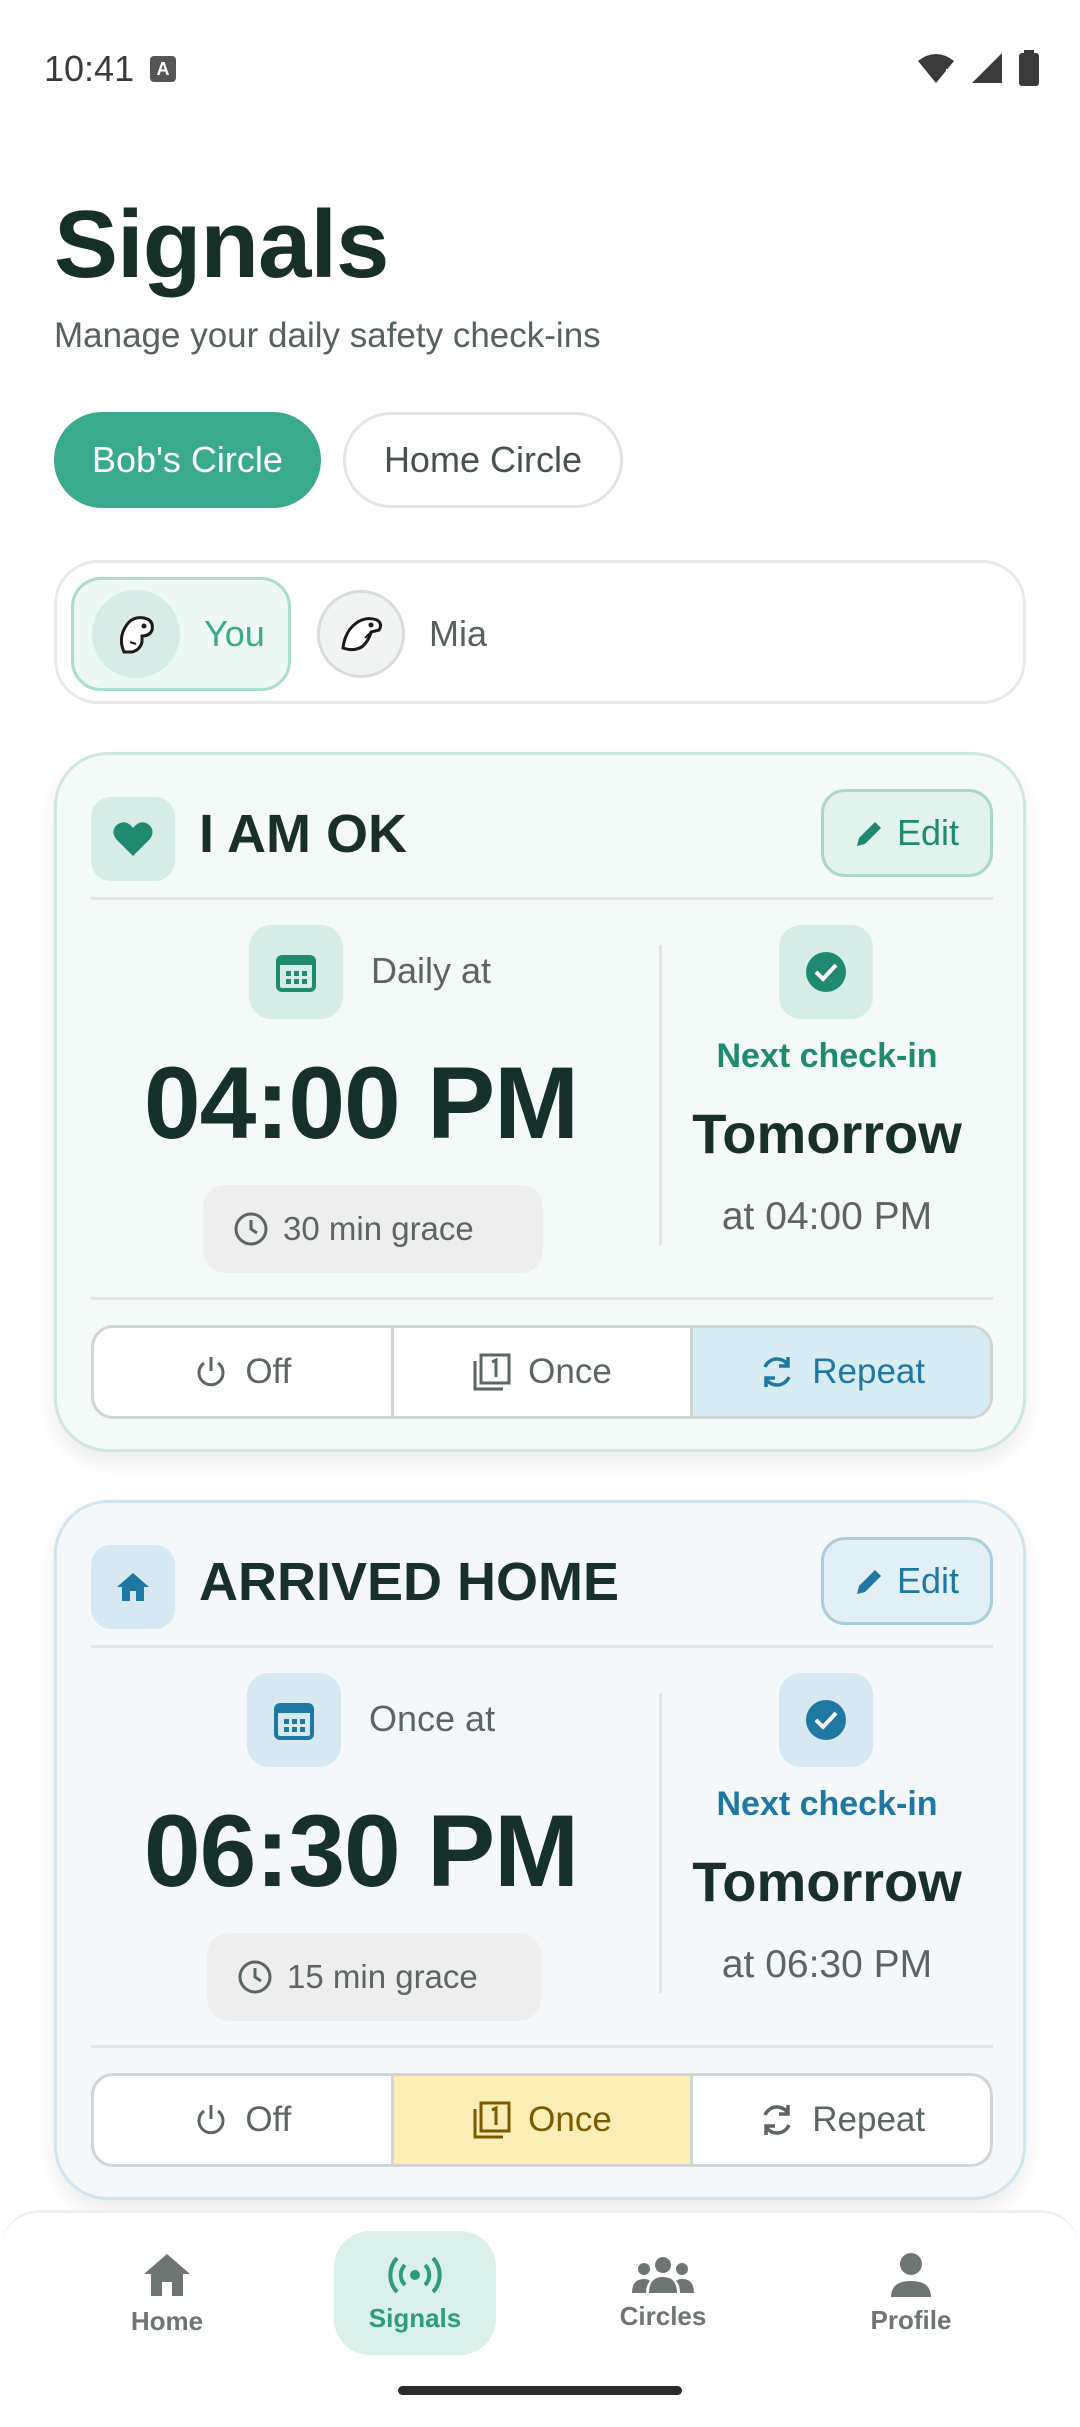 Image resolution: width=1080 pixels, height=2427 pixels. I want to click on home-indicator, so click(540, 2390).